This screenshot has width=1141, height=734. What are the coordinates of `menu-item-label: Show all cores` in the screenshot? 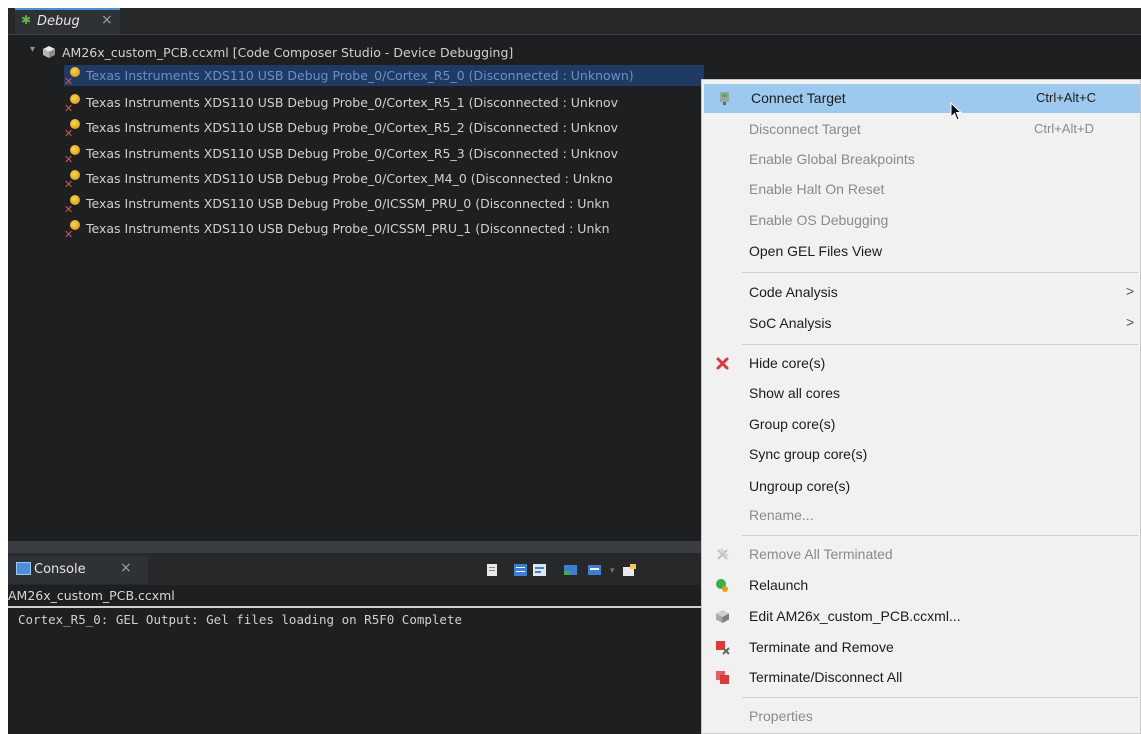 It's located at (795, 393).